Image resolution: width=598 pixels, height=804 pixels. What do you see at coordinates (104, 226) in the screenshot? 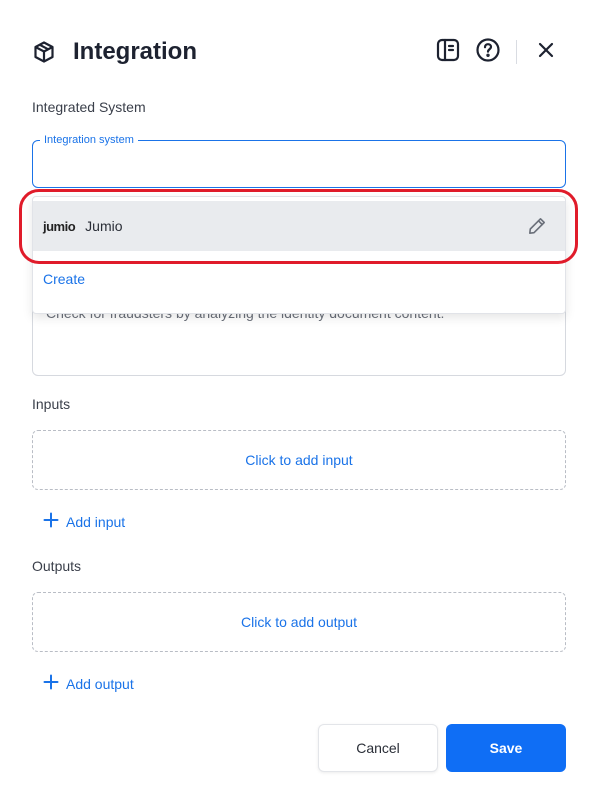
I see `dropdown-option-label: Jumio` at bounding box center [104, 226].